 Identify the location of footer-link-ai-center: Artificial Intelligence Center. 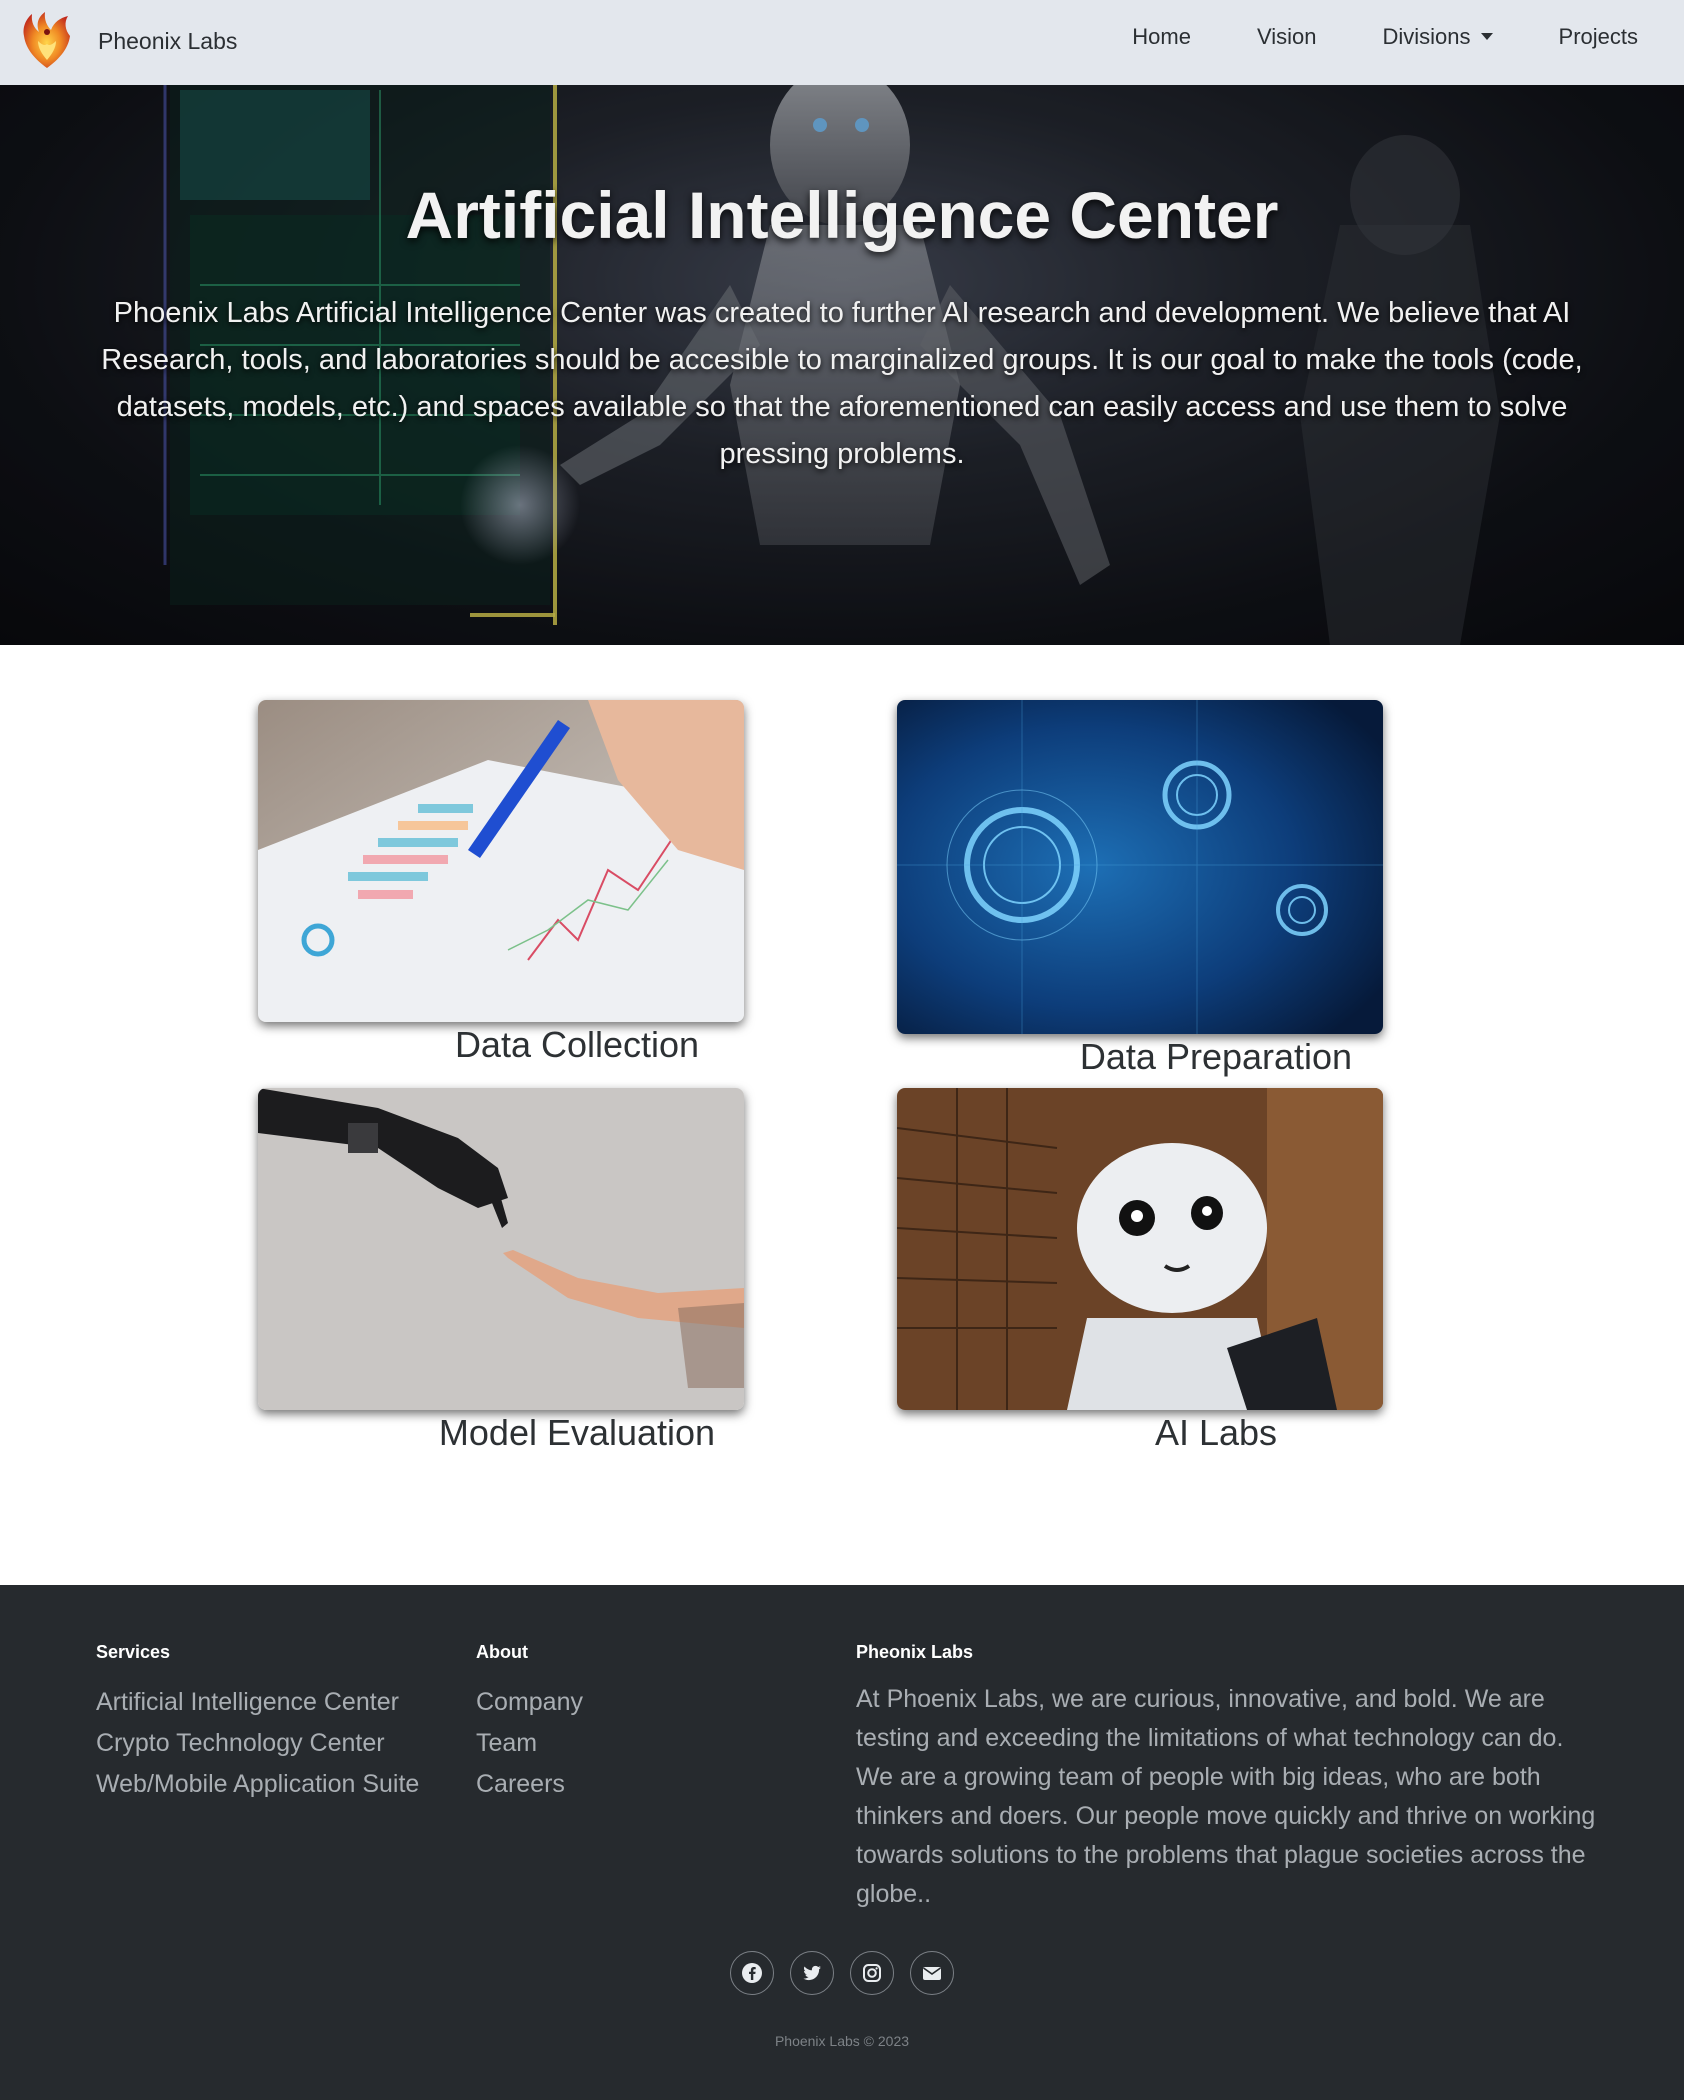
(257, 1702).